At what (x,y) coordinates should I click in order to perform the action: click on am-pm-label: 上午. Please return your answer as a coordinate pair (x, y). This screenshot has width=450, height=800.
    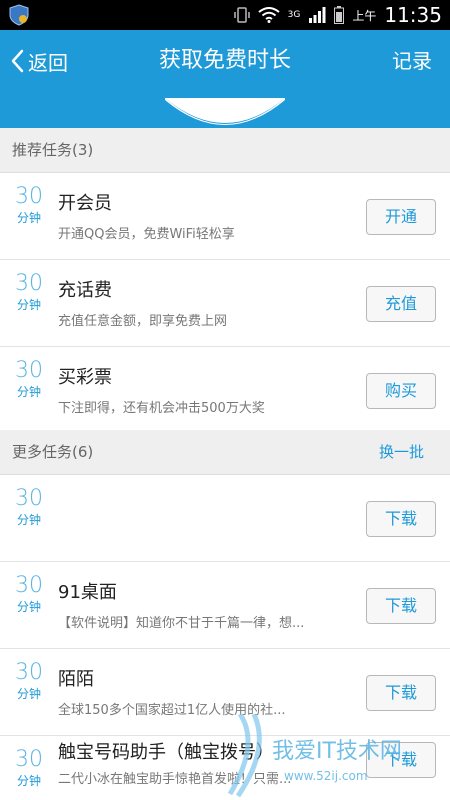
    Looking at the image, I should click on (364, 15).